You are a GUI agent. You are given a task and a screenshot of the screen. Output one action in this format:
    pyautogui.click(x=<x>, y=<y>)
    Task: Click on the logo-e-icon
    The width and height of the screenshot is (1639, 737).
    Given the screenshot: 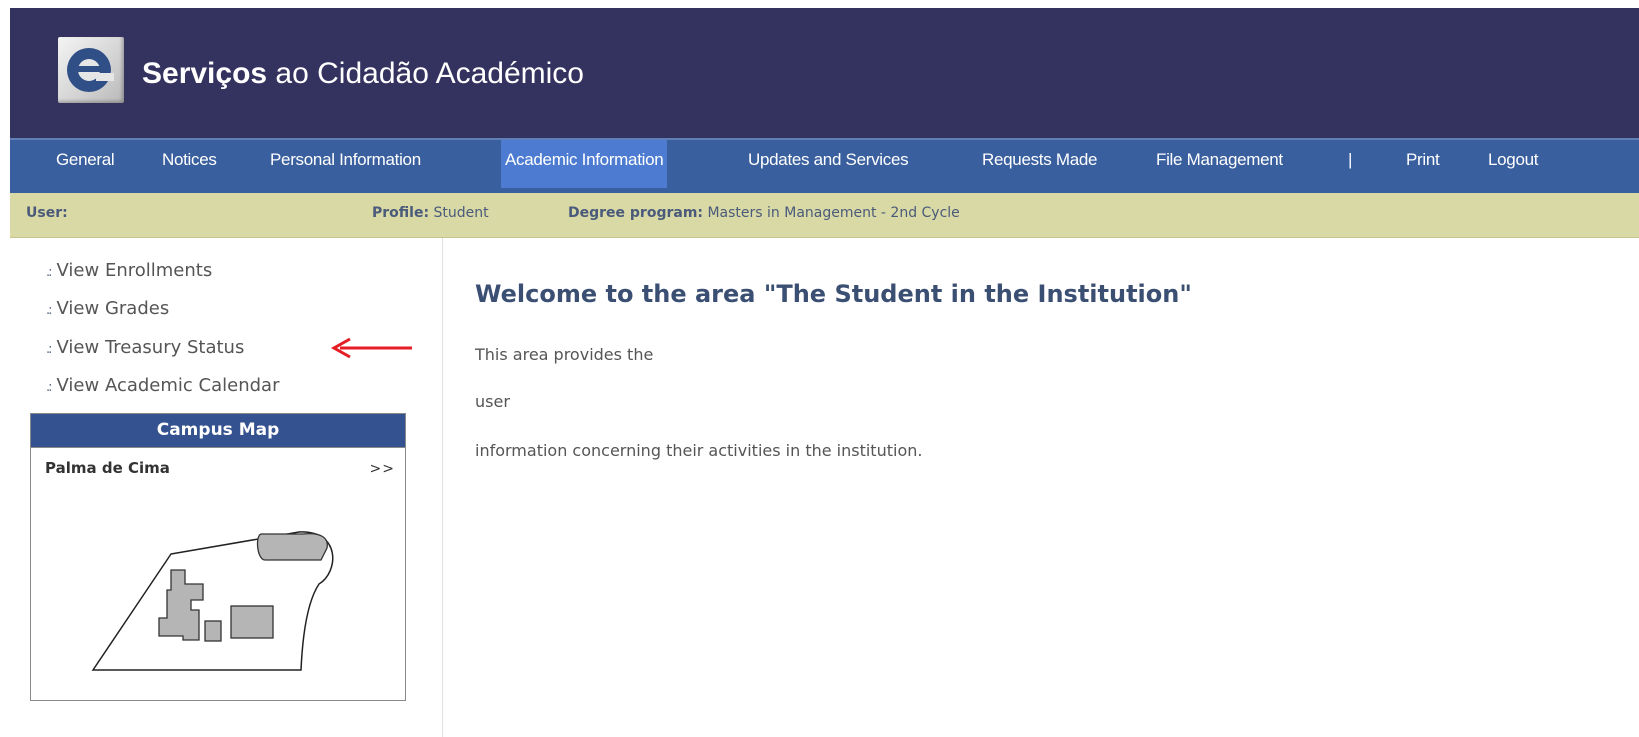 What is the action you would take?
    pyautogui.click(x=90, y=70)
    